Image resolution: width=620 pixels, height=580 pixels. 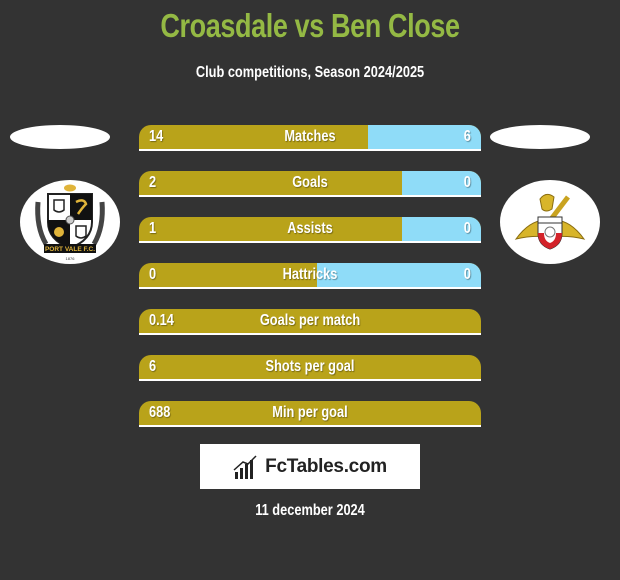 I want to click on right-player-oval, so click(x=540, y=137).